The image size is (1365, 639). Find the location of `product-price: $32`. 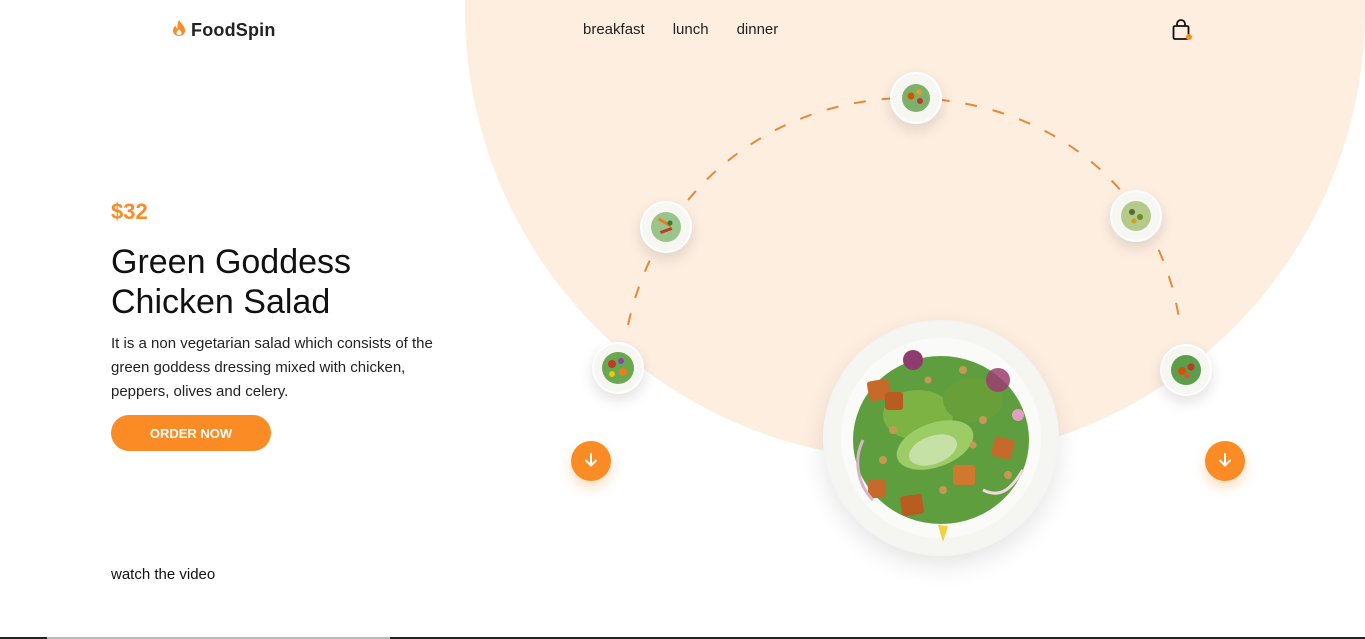

product-price: $32 is located at coordinates (129, 211).